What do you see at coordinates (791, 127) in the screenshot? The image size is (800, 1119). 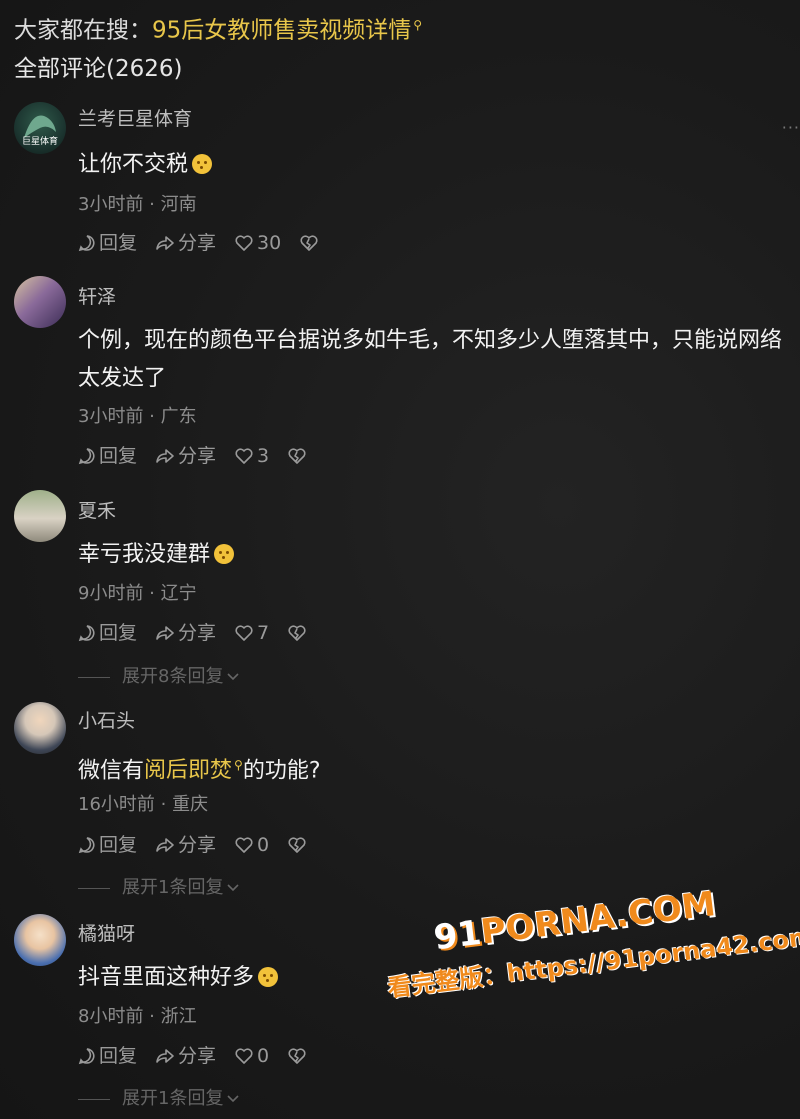 I see `more-options-icon: ···` at bounding box center [791, 127].